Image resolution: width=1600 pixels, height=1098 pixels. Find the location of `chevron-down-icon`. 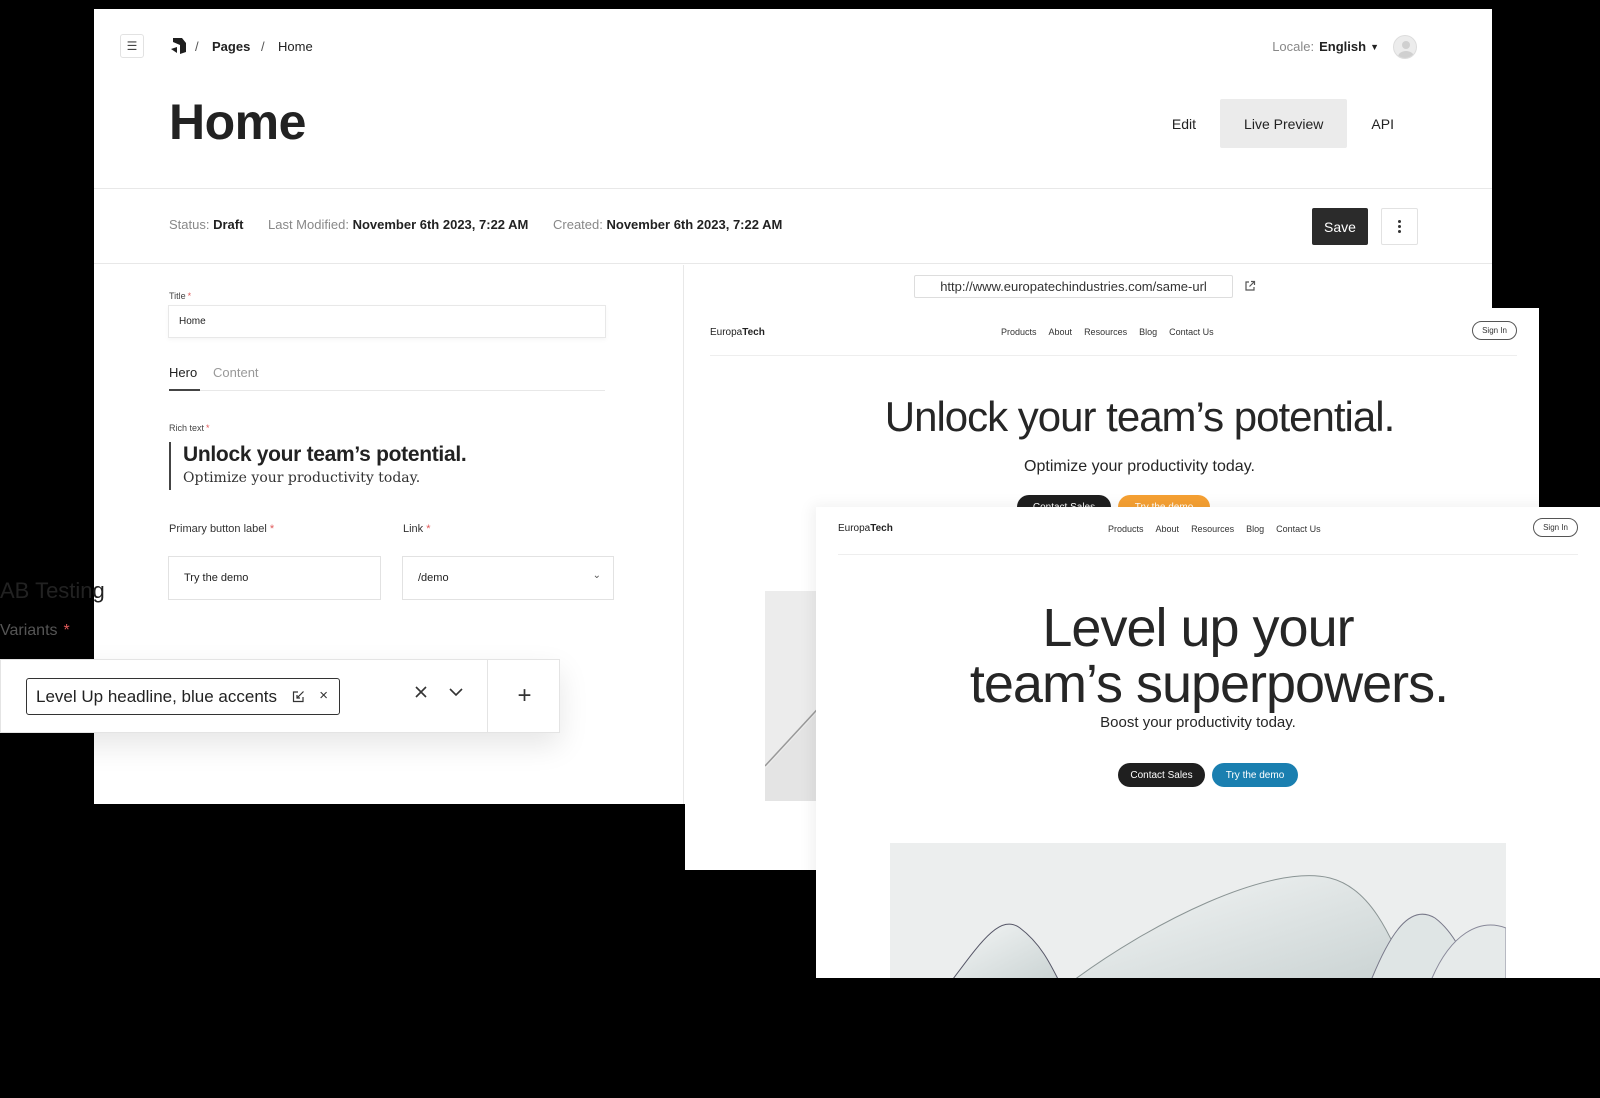

chevron-down-icon is located at coordinates (456, 692).